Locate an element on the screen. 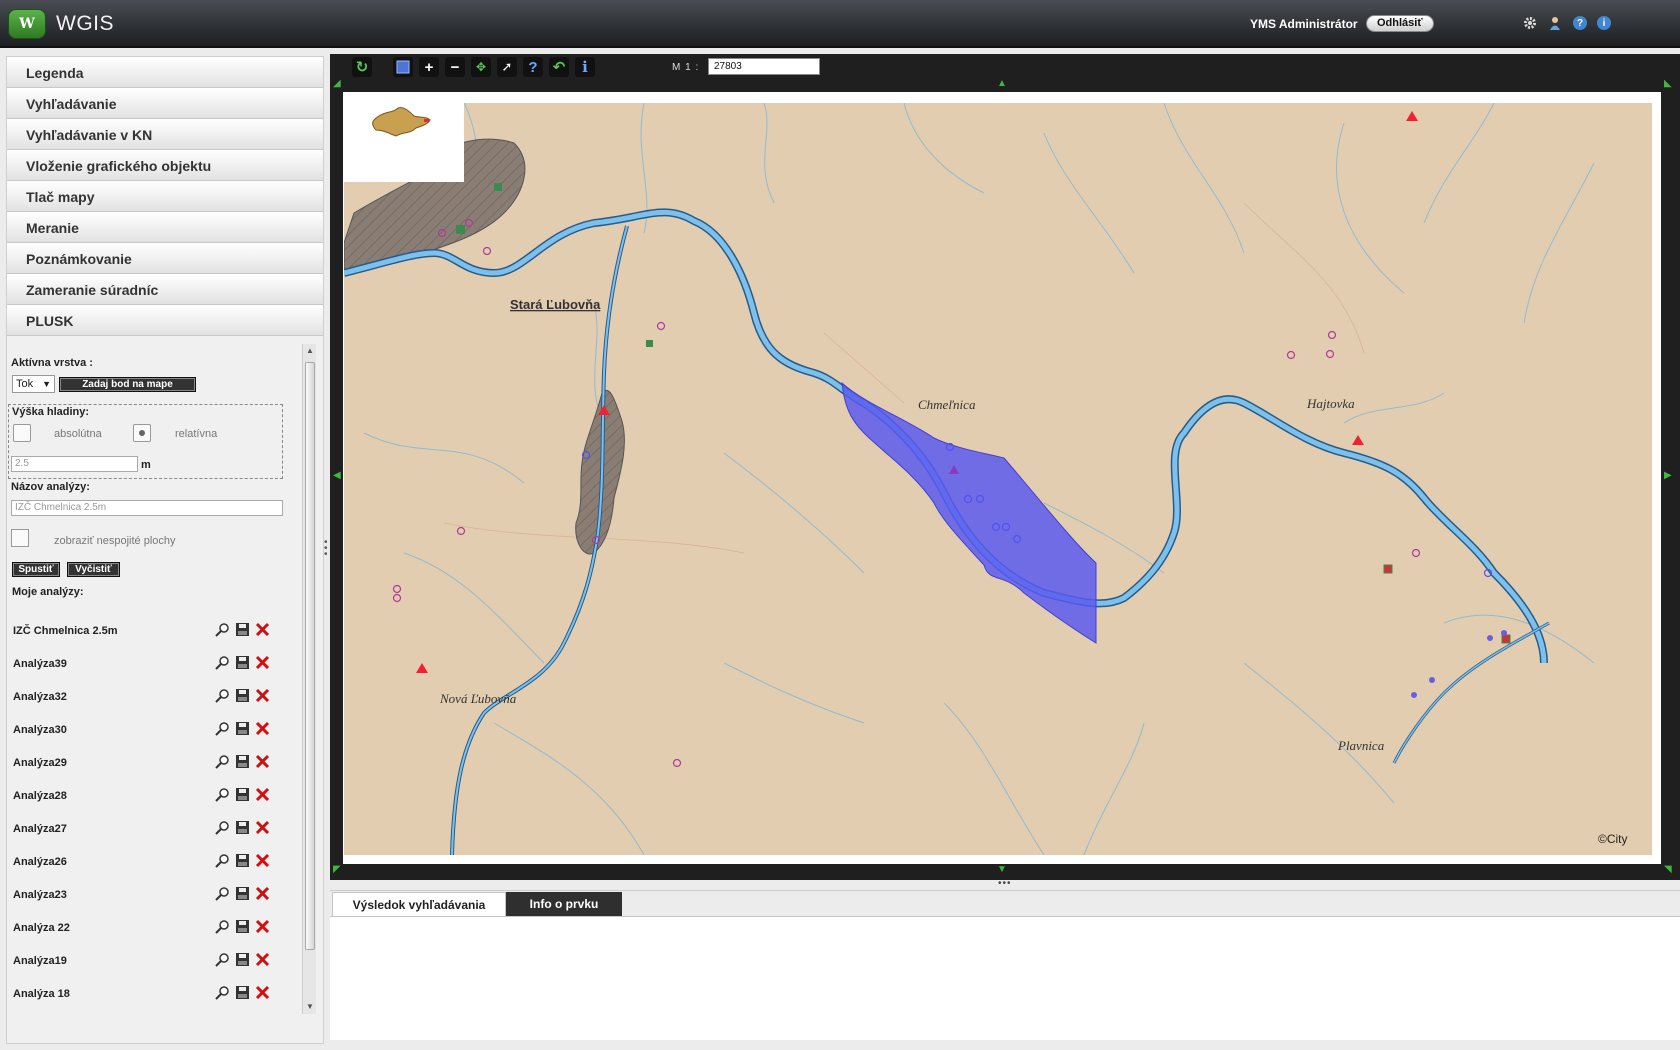  section-search: Vyhľadávanie is located at coordinates (165, 103).